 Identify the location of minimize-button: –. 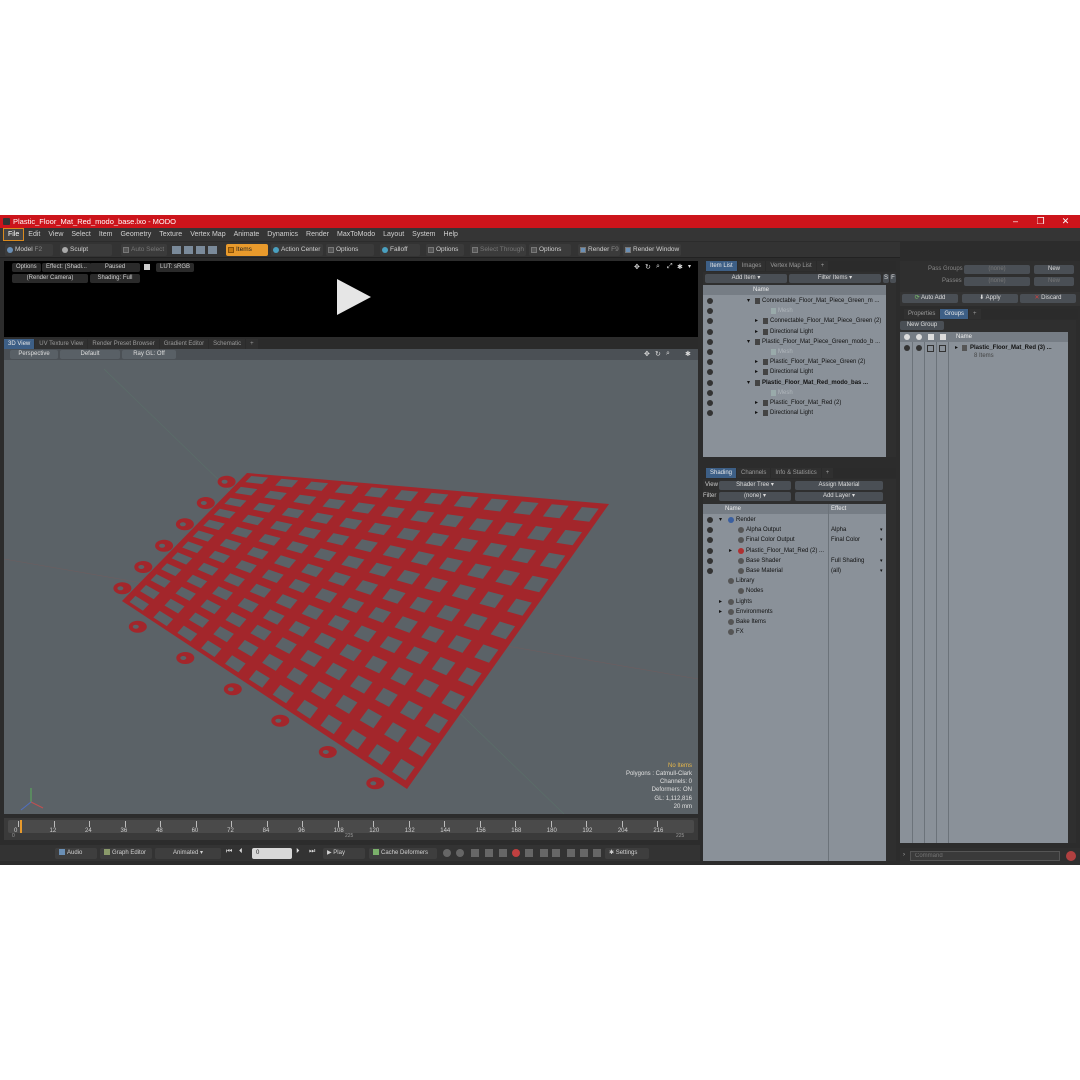
(1015, 221).